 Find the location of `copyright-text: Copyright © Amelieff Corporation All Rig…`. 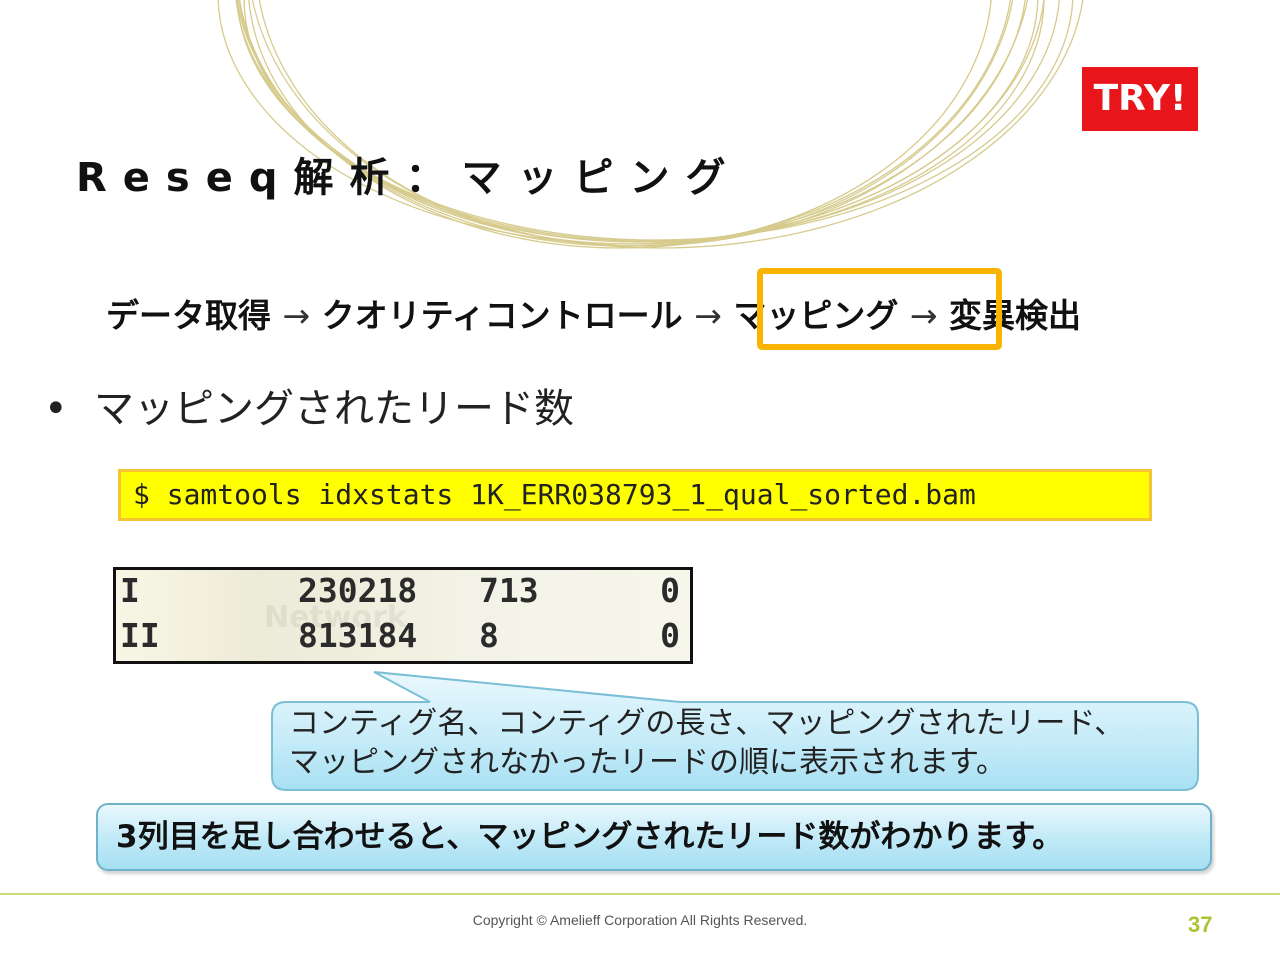

copyright-text: Copyright © Amelieff Corporation All Rig… is located at coordinates (640, 920).